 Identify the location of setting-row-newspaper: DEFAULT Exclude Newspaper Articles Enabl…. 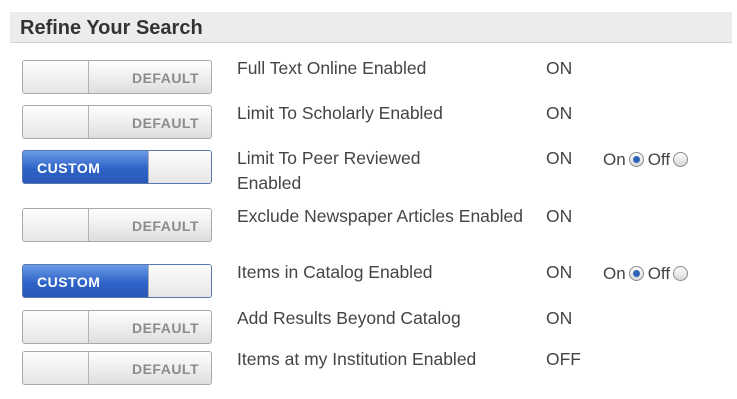
(368, 230).